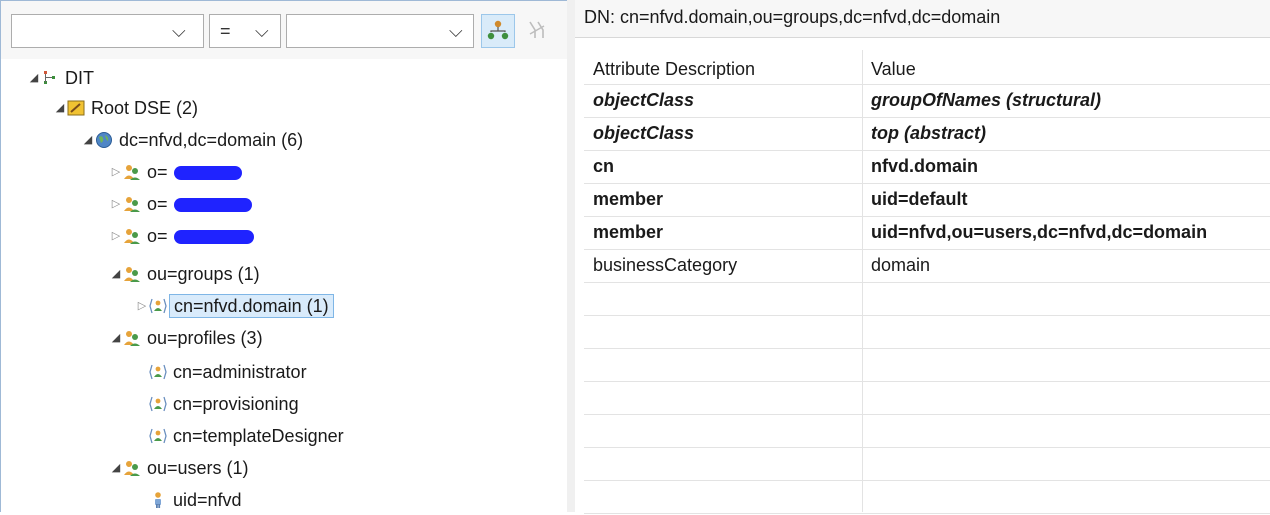  Describe the element at coordinates (284, 30) in the screenshot. I see `quick-search-bar: ⌵ = ⌵ ⌵` at that location.